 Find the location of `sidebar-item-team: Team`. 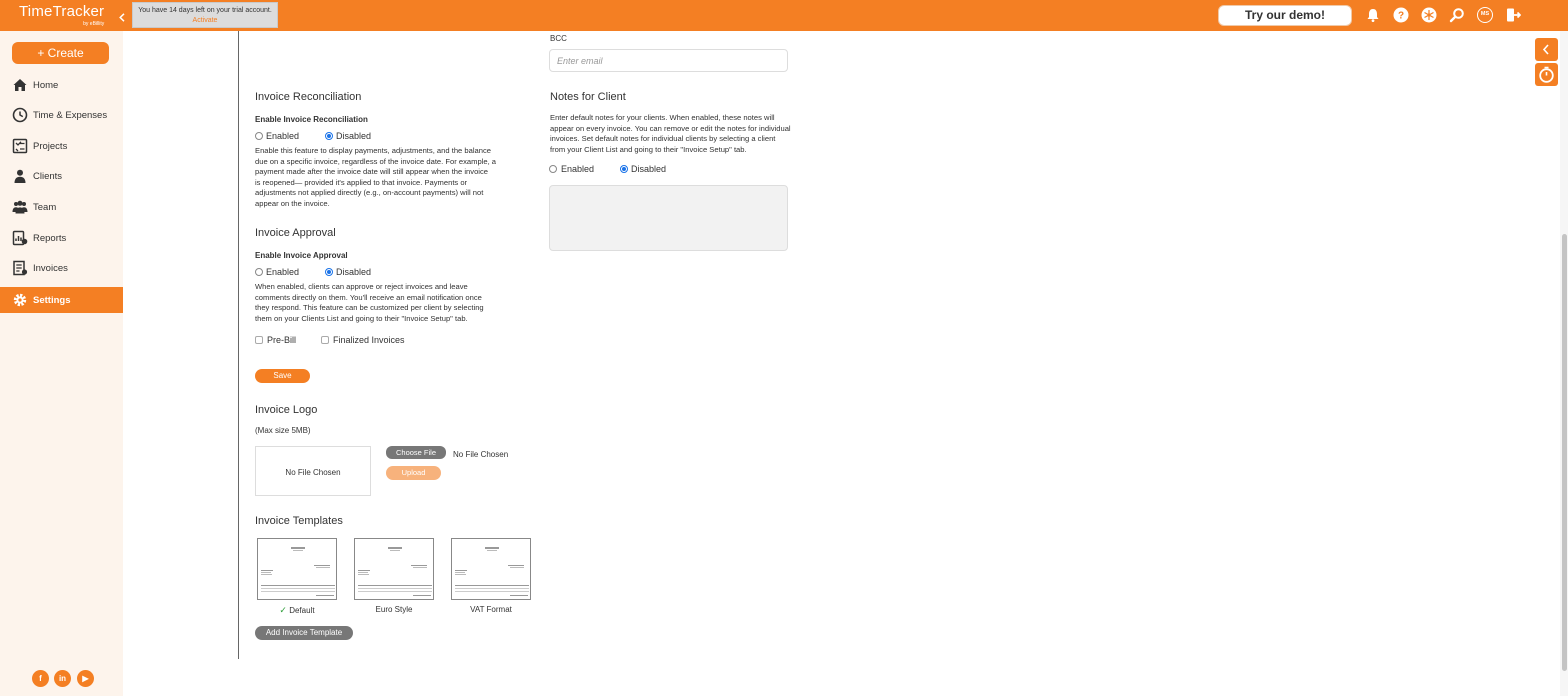

sidebar-item-team: Team is located at coordinates (61, 207).